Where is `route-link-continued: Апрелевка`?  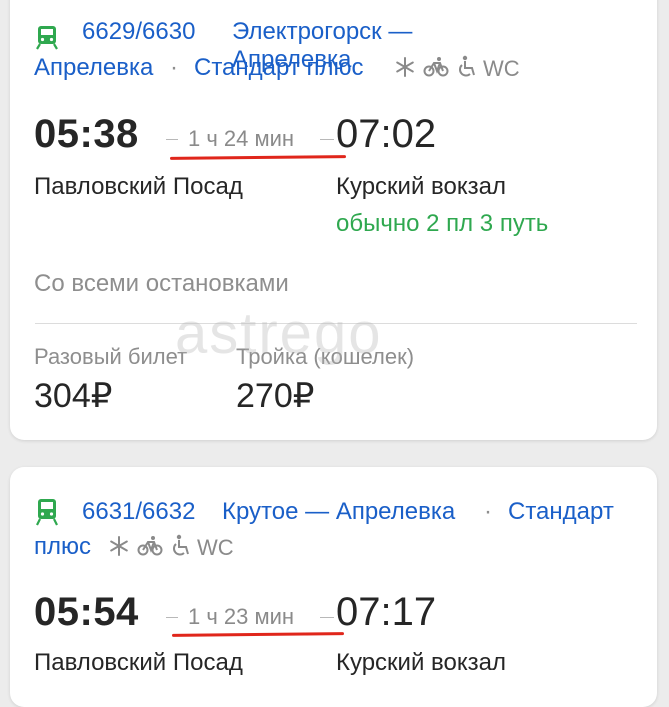
route-link-continued: Апрелевка is located at coordinates (93, 68).